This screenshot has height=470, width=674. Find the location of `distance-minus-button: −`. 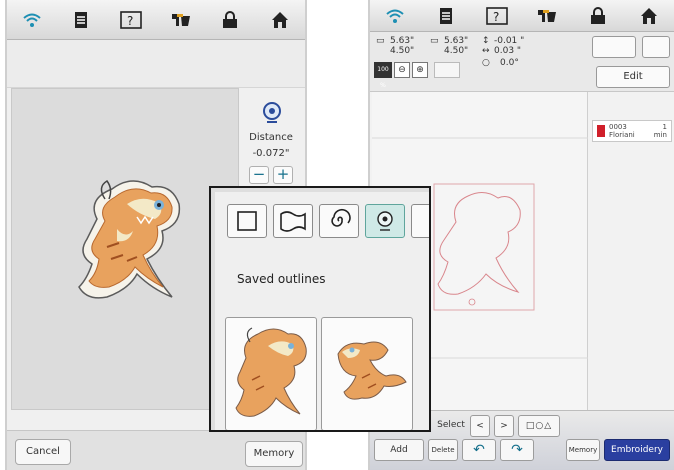

distance-minus-button: − is located at coordinates (259, 175).